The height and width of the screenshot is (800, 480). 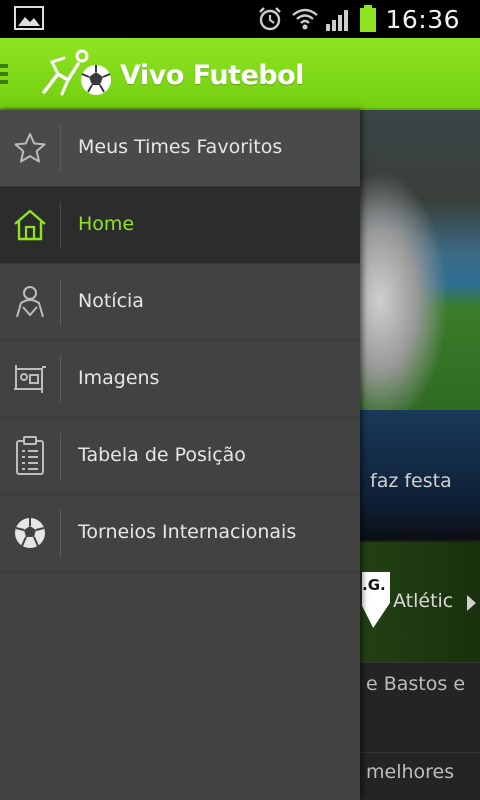 I want to click on battery-icon, so click(x=368, y=19).